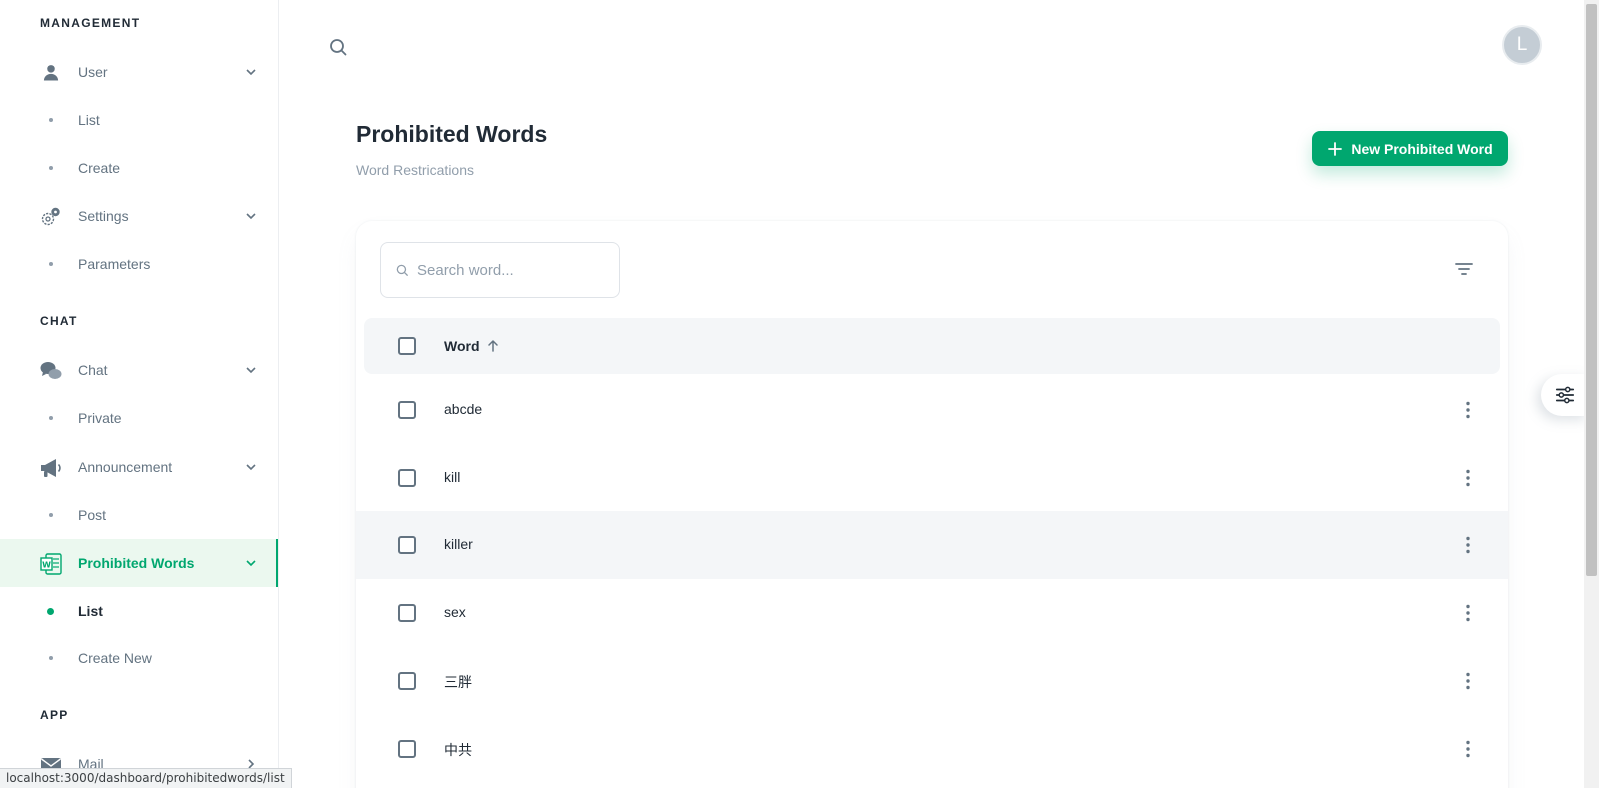  I want to click on word-document-icon: W, so click(51, 564).